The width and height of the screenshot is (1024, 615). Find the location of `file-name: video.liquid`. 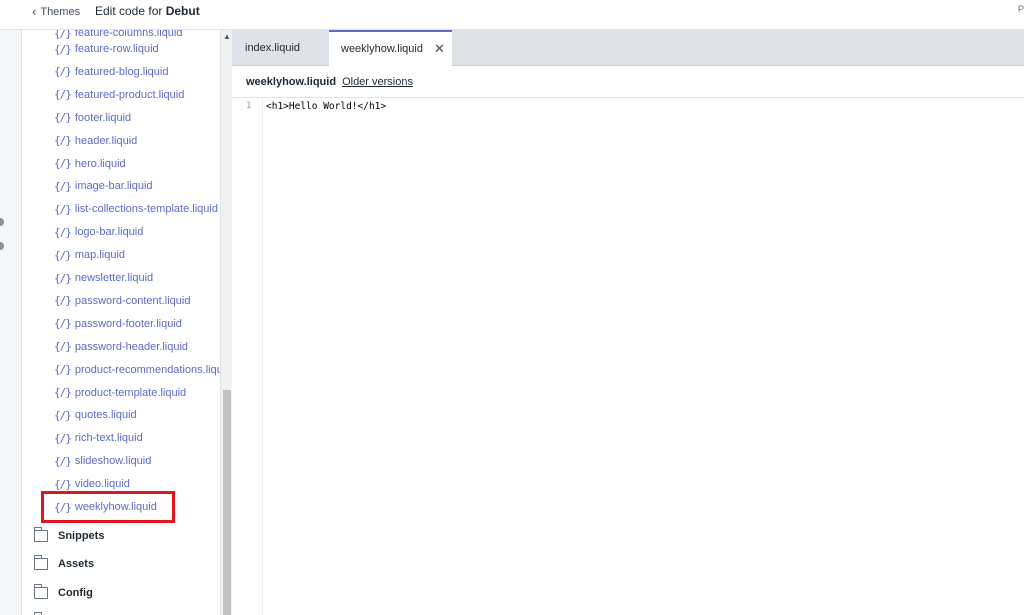

file-name: video.liquid is located at coordinates (102, 484).